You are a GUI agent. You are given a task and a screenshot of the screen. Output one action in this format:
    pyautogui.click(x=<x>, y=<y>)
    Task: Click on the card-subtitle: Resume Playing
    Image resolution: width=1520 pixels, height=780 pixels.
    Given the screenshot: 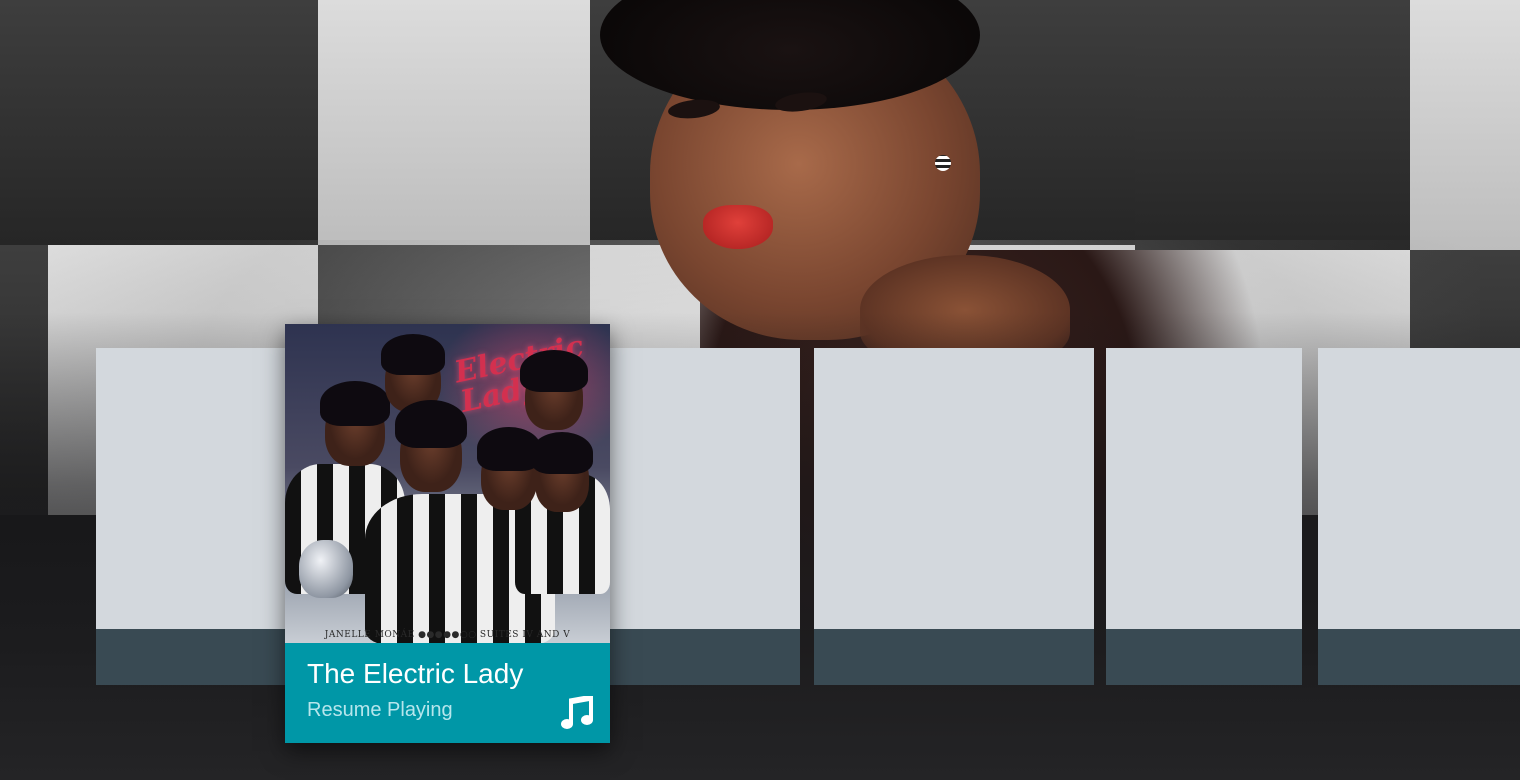 What is the action you would take?
    pyautogui.click(x=380, y=710)
    